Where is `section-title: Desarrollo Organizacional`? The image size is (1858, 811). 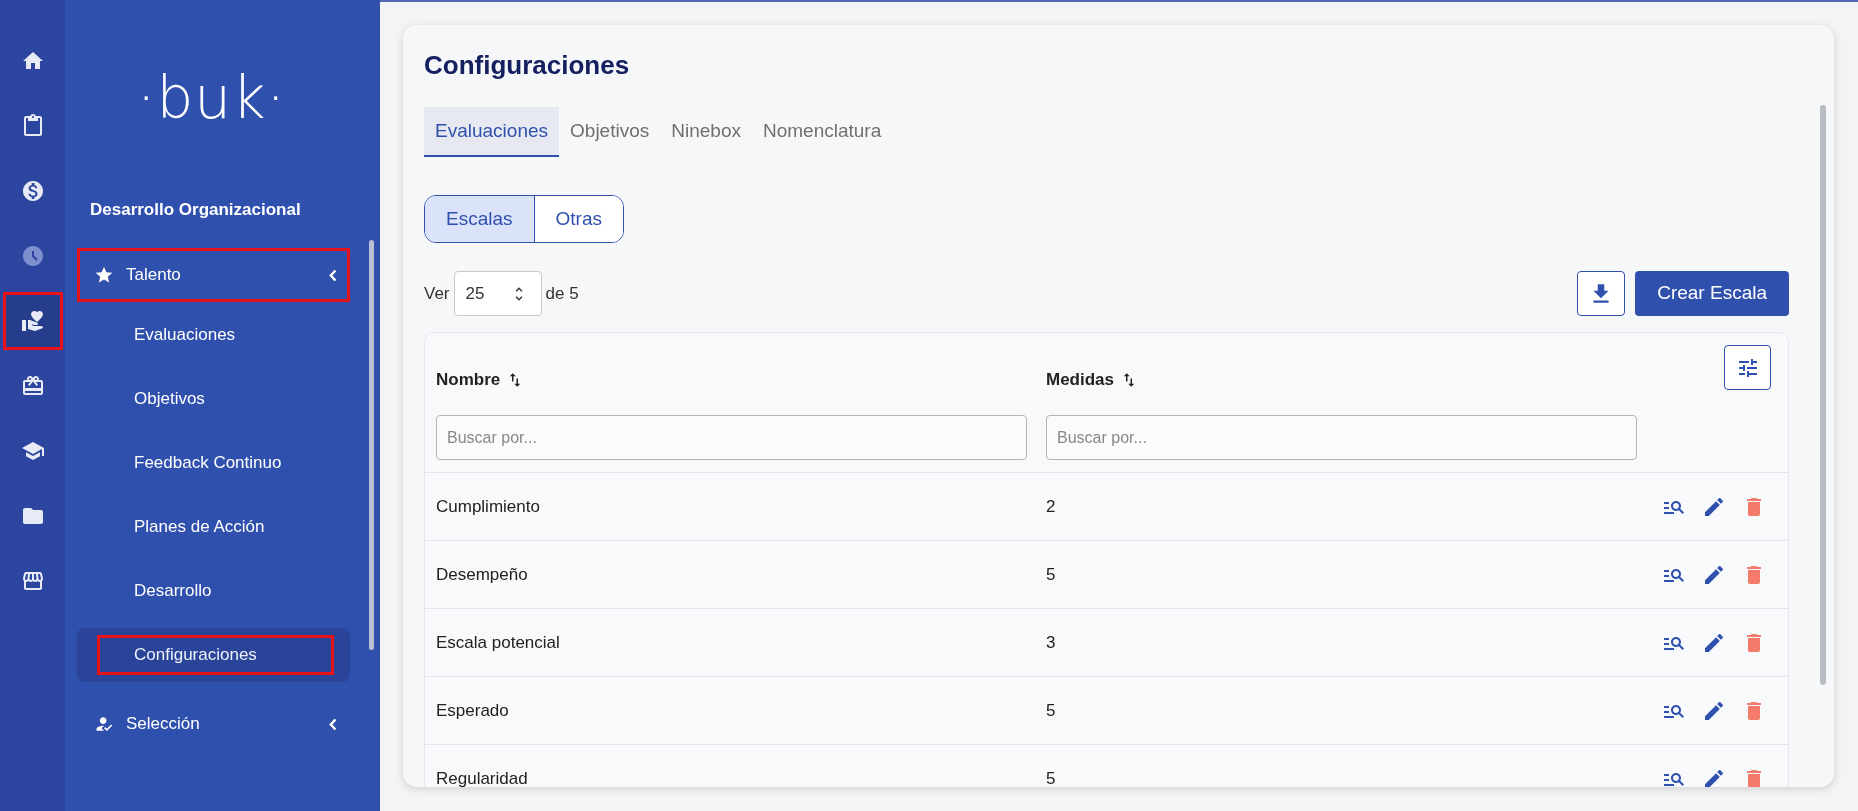
section-title: Desarrollo Organizacional is located at coordinates (195, 210).